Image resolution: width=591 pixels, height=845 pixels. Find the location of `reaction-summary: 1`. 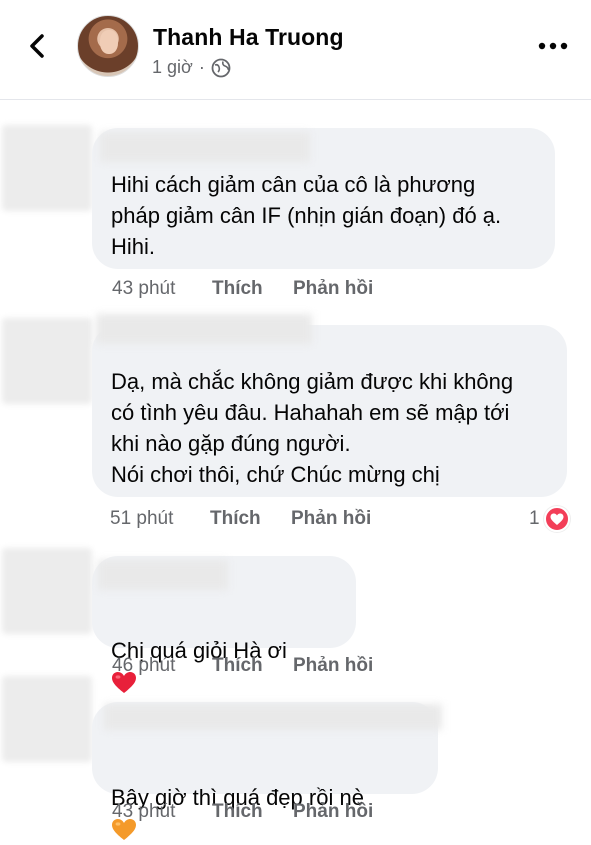

reaction-summary: 1 is located at coordinates (549, 519).